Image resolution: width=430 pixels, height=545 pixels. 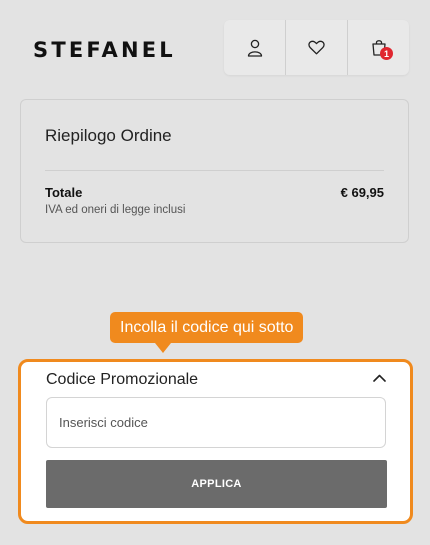 I want to click on promo-hint-tooltip: Incolla il codice qui sotto, so click(x=207, y=327).